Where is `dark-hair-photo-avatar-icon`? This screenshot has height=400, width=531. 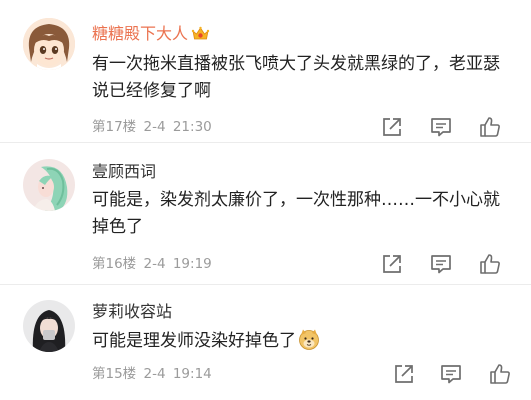 dark-hair-photo-avatar-icon is located at coordinates (49, 326).